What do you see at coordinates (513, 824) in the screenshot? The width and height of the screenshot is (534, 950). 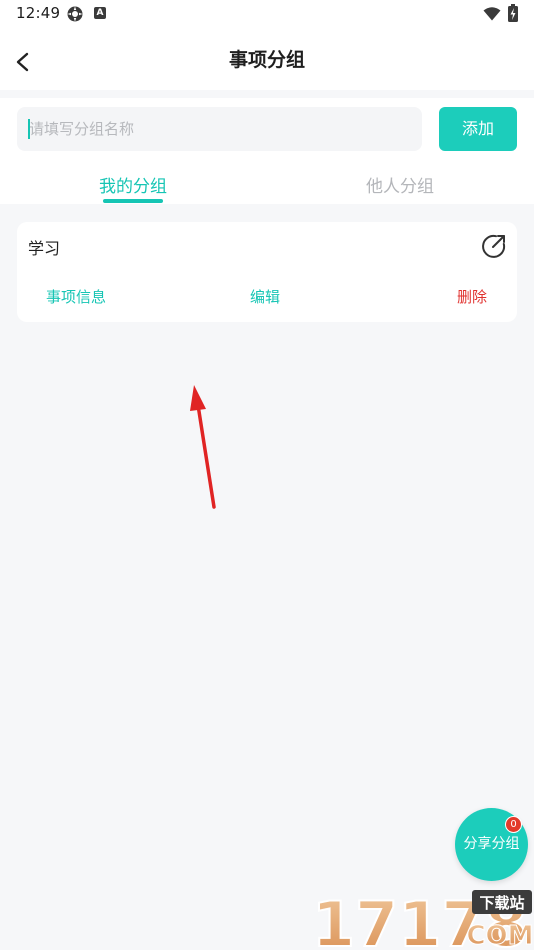 I see `share-count-badge: 0` at bounding box center [513, 824].